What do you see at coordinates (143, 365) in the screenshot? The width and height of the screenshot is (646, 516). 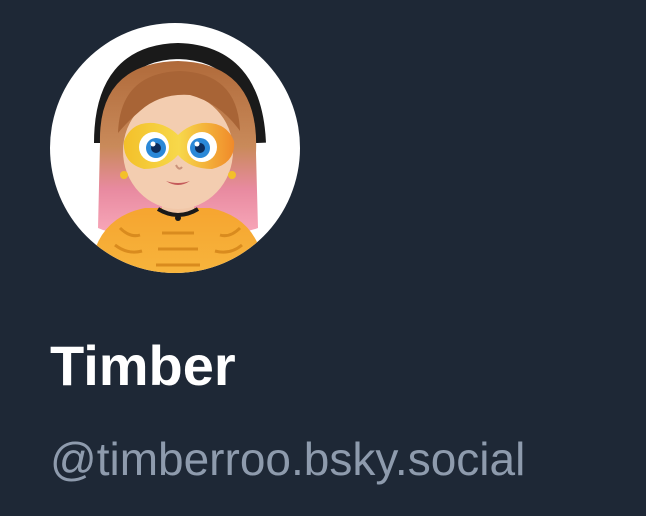 I see `display-name: Timber` at bounding box center [143, 365].